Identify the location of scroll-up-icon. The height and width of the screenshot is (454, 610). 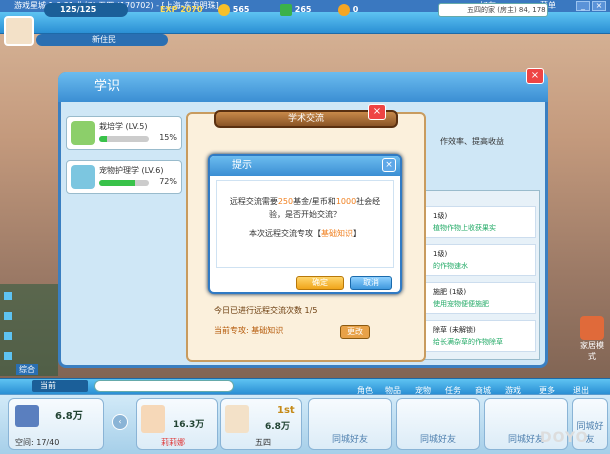
(8, 296).